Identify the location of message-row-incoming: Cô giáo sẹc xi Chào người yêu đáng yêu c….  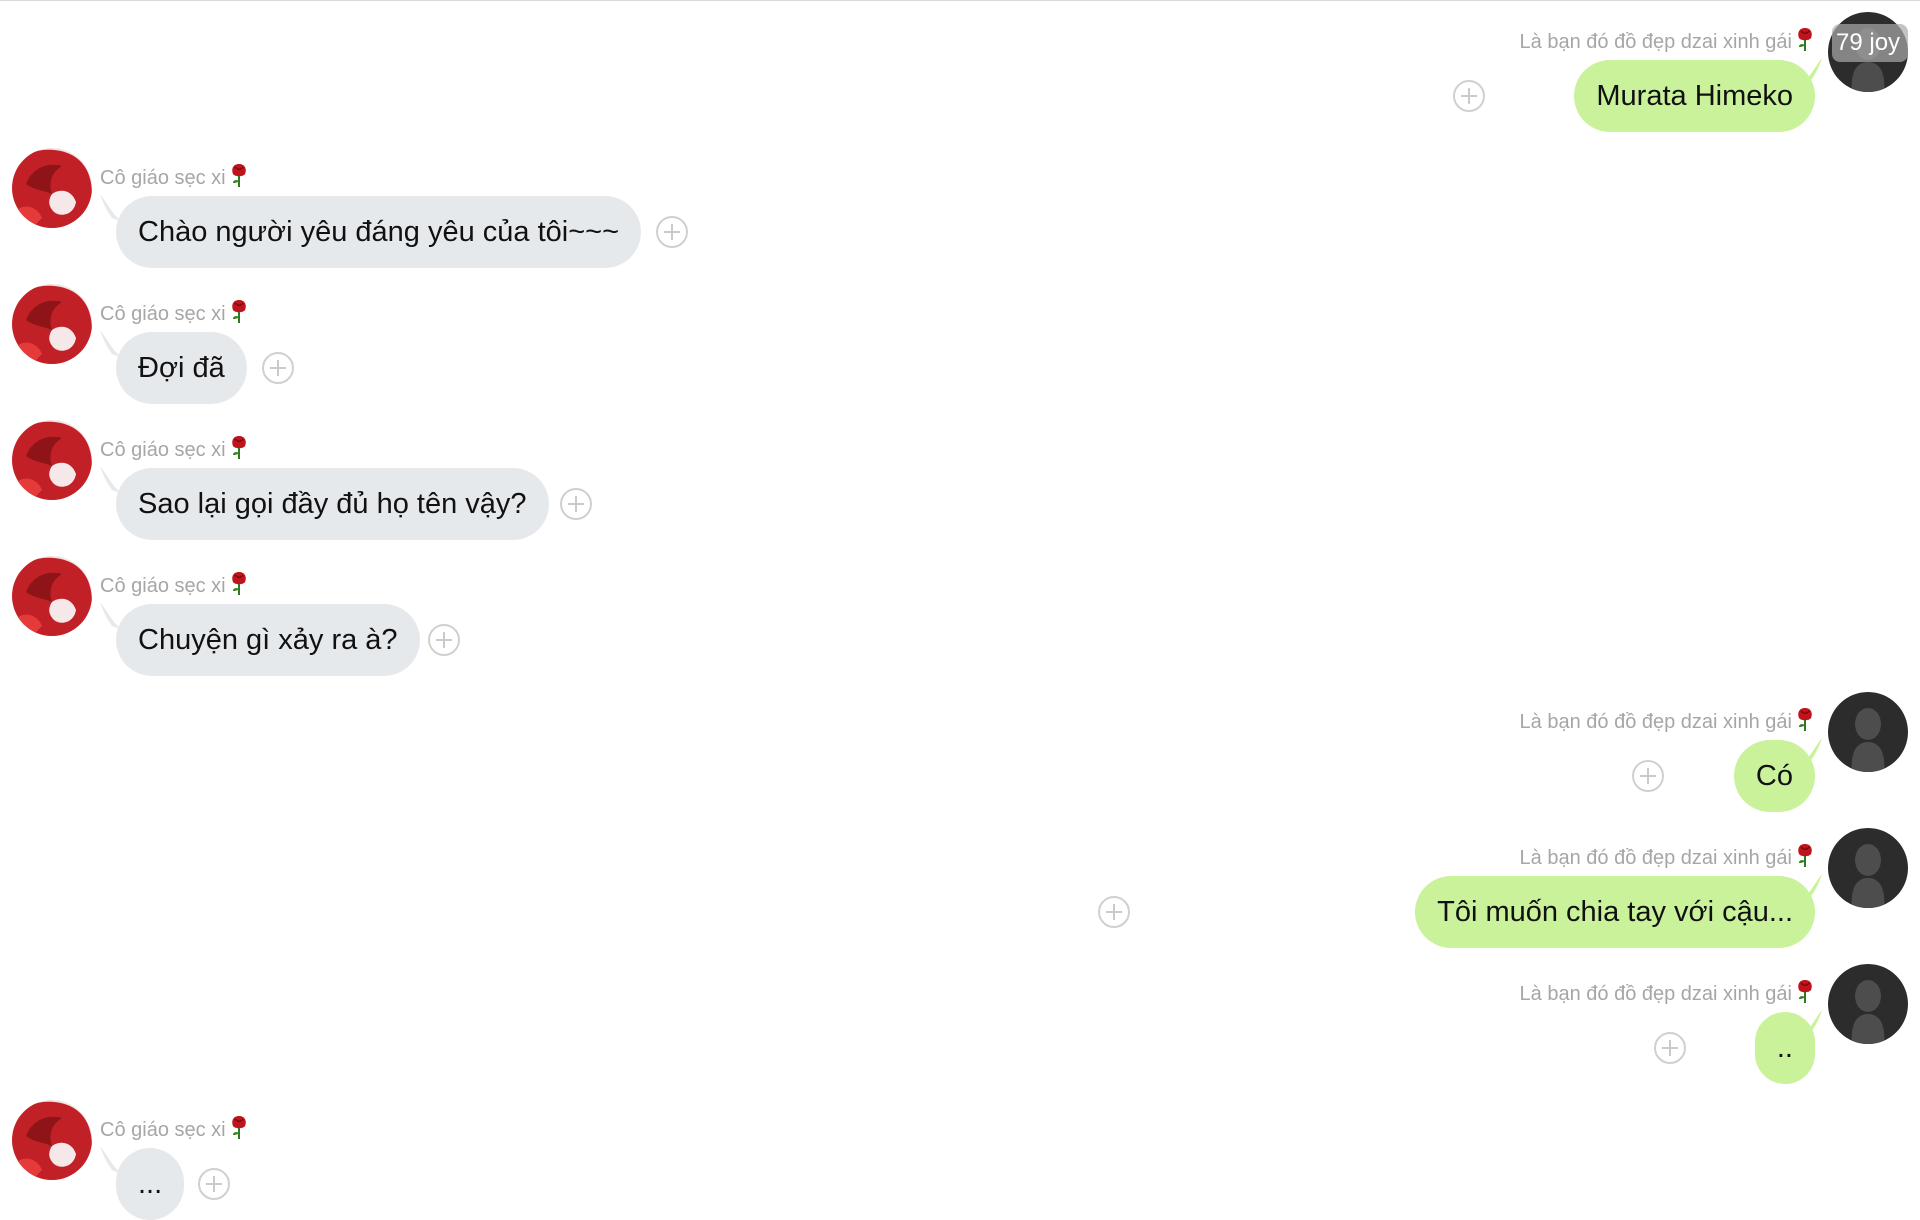
(960, 213).